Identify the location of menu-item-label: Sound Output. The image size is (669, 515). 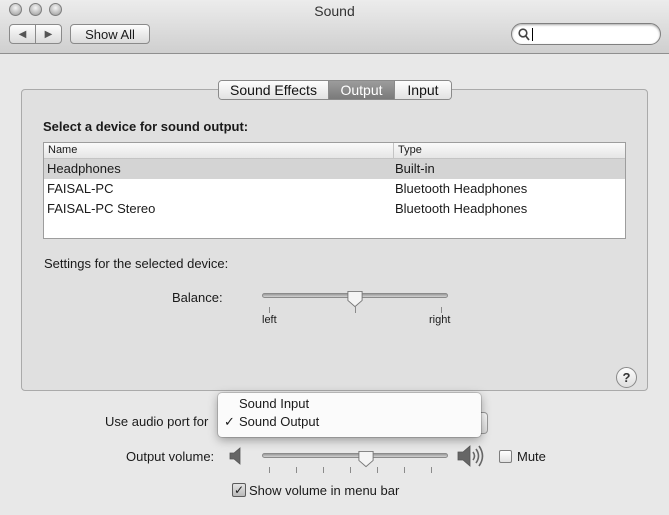
(279, 421).